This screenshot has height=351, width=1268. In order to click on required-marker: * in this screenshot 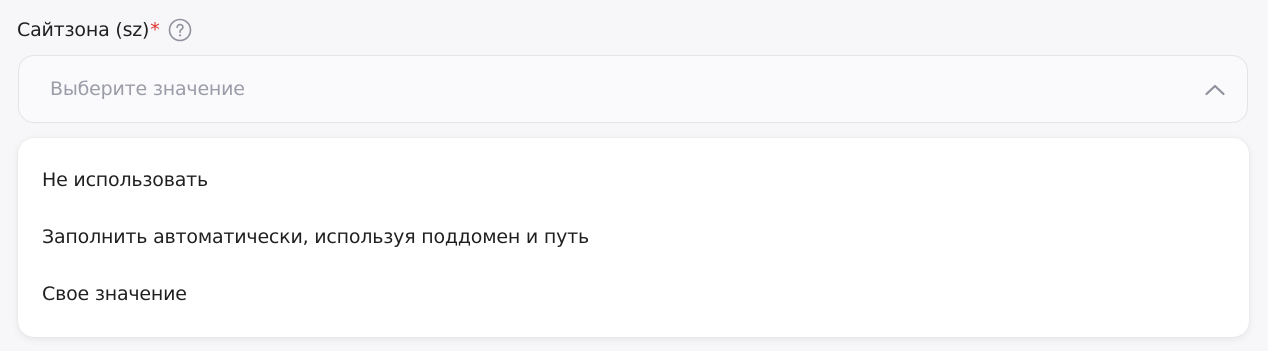, I will do `click(155, 30)`.